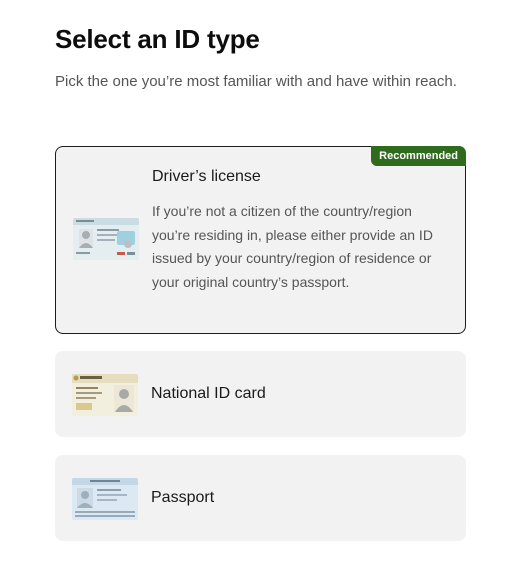 This screenshot has height=571, width=516. I want to click on page-title: Select an ID type, so click(157, 39).